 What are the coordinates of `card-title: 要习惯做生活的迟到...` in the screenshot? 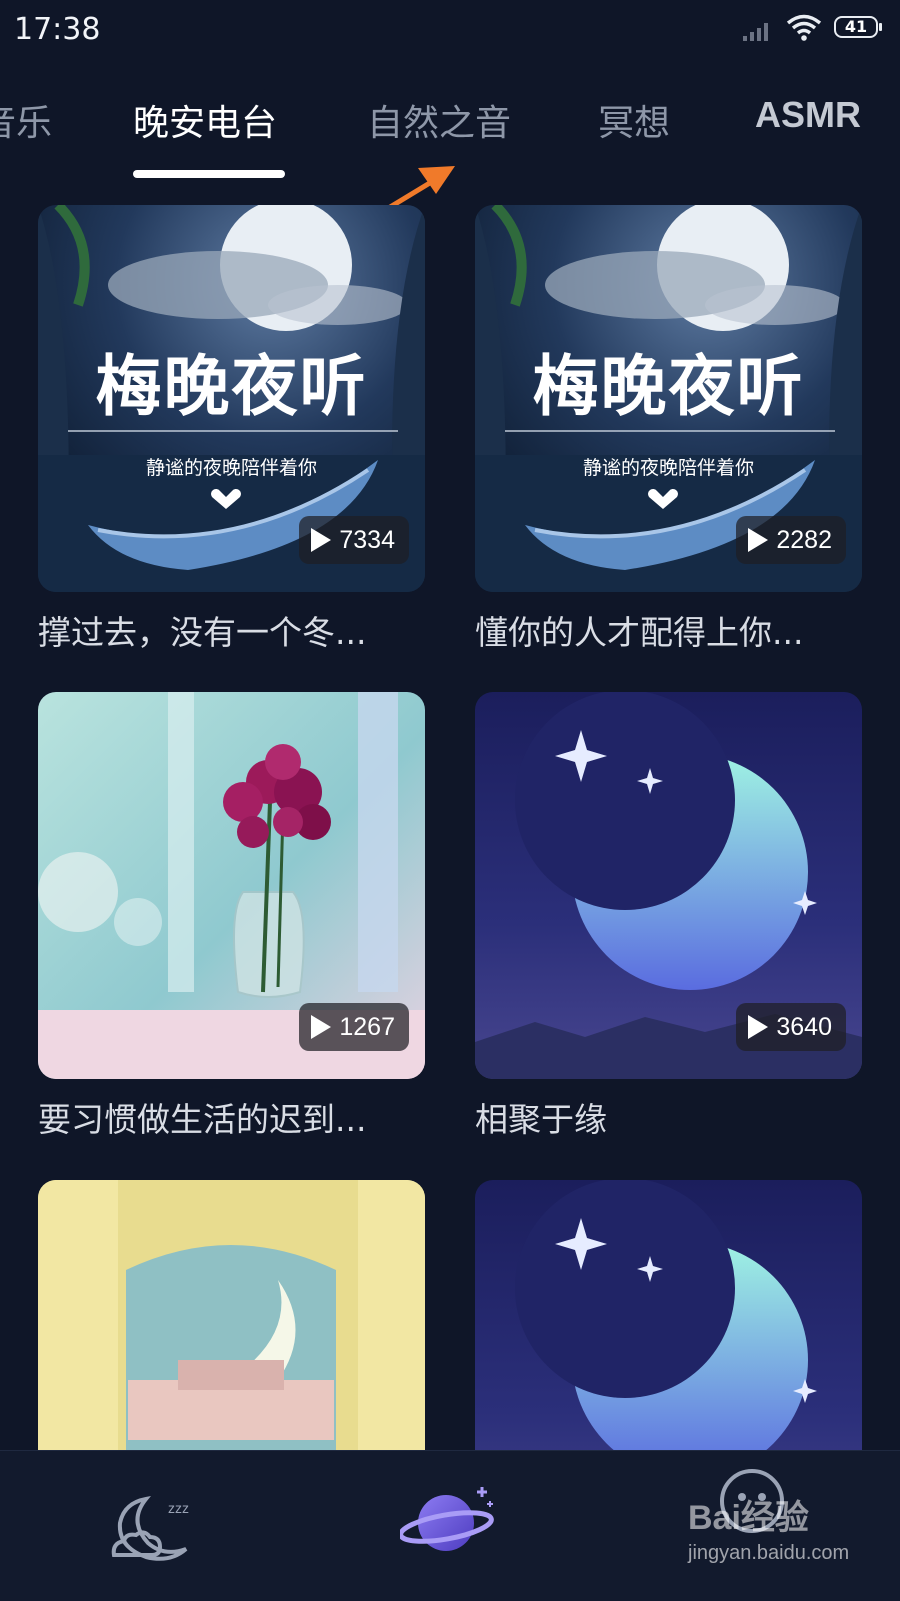 It's located at (202, 1119).